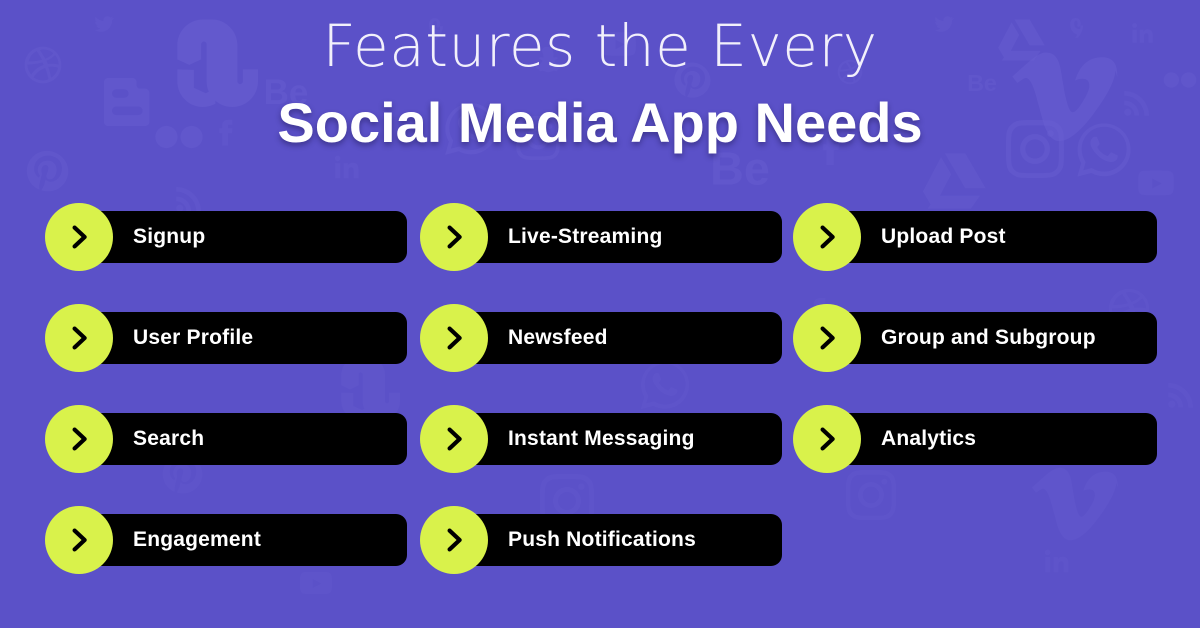 This screenshot has height=628, width=1200. I want to click on feature-item-upload-post: Upload Post, so click(975, 237).